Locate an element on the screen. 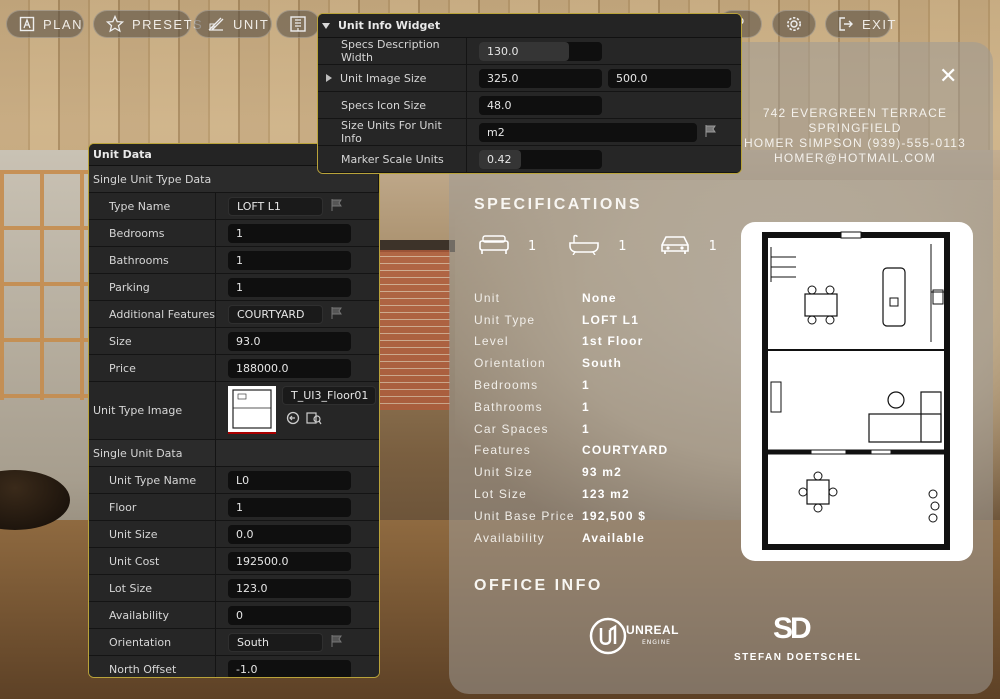  bathrooms-input: 1 is located at coordinates (289, 260).